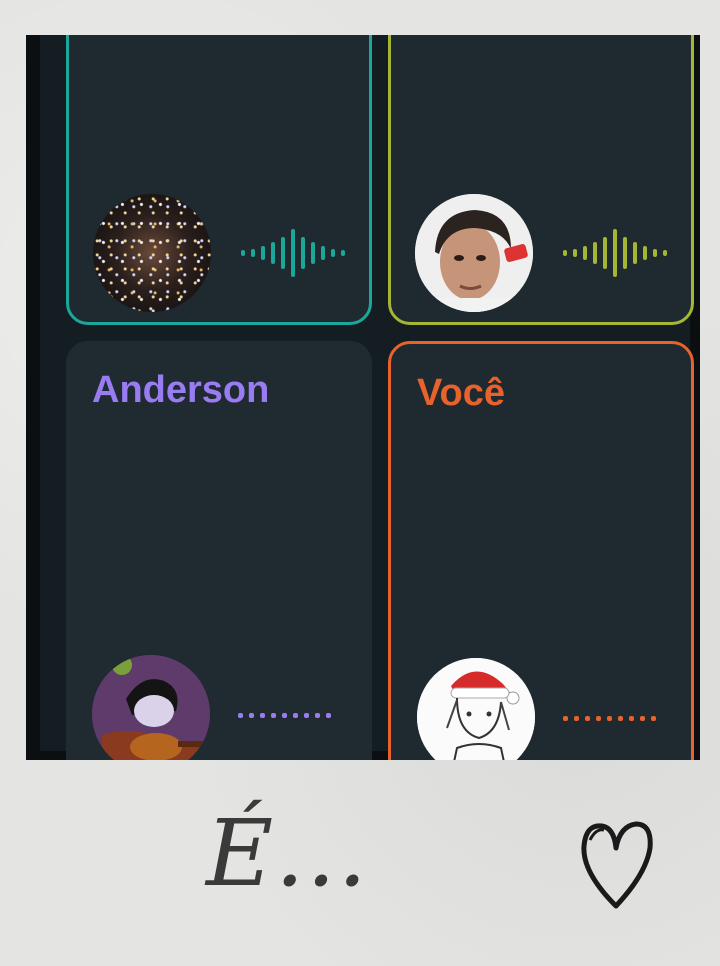 Image resolution: width=720 pixels, height=966 pixels. What do you see at coordinates (151, 707) in the screenshot?
I see `cartoon-avatar` at bounding box center [151, 707].